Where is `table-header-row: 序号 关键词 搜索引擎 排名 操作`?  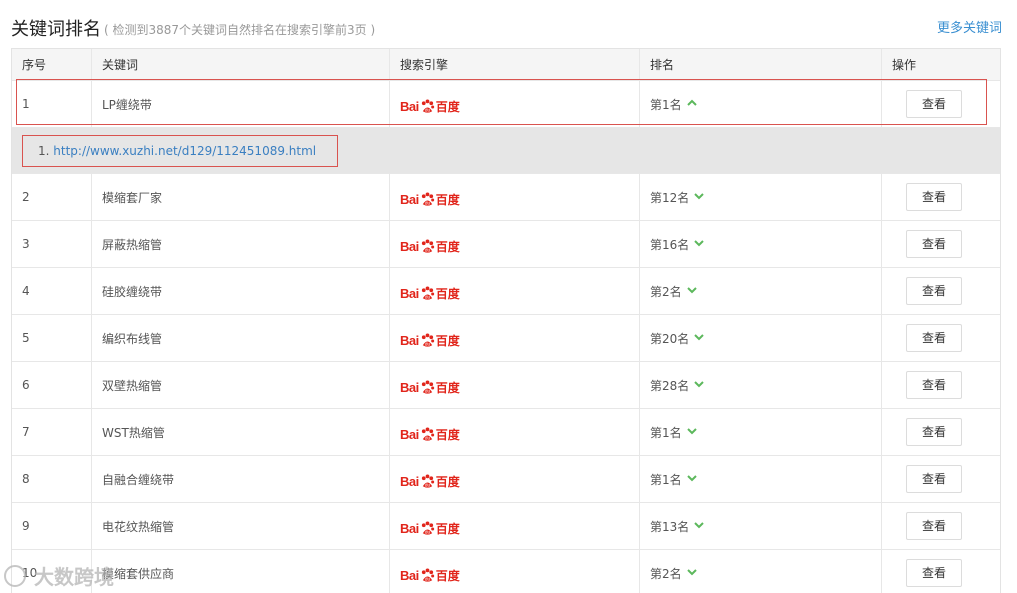 table-header-row: 序号 关键词 搜索引擎 排名 操作 is located at coordinates (506, 65).